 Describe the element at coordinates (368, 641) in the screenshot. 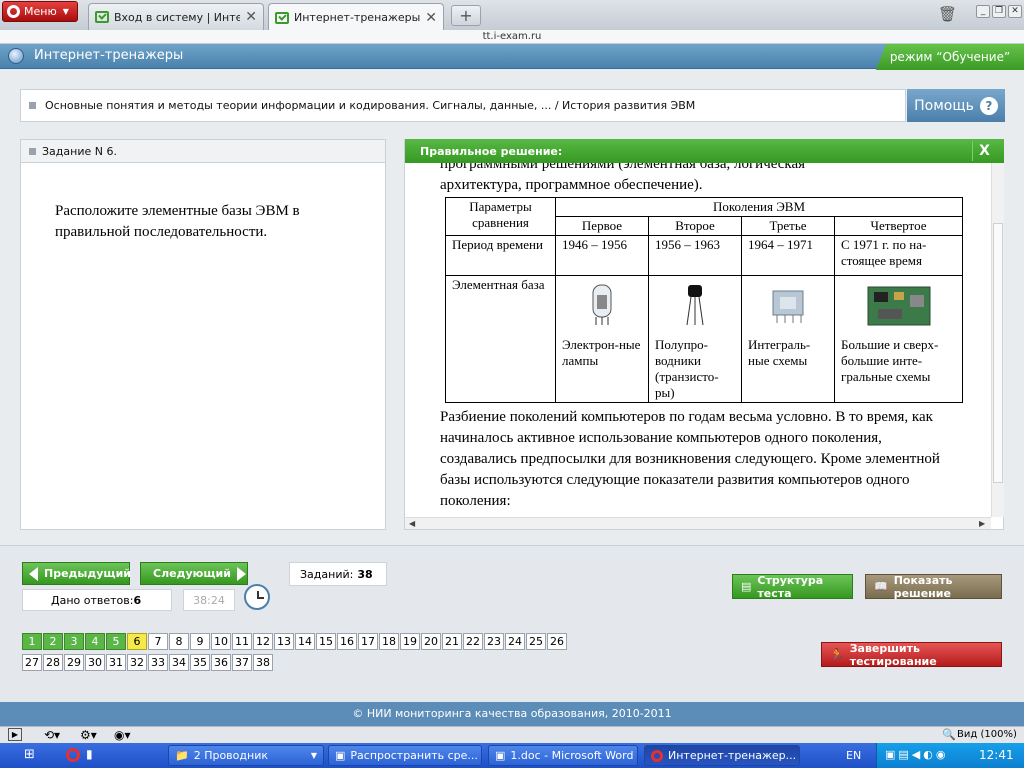

I see `task-number-button: 17` at that location.